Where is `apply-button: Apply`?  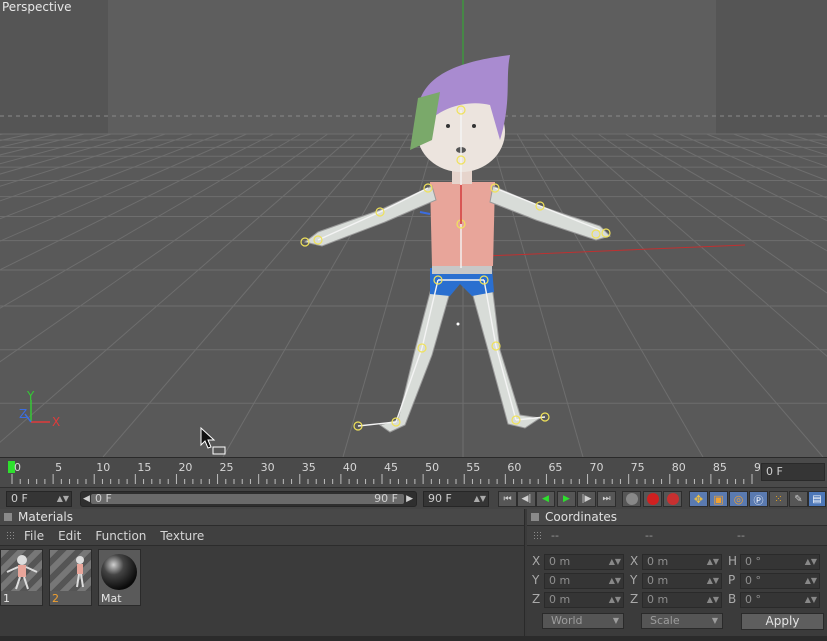
apply-button: Apply is located at coordinates (782, 621).